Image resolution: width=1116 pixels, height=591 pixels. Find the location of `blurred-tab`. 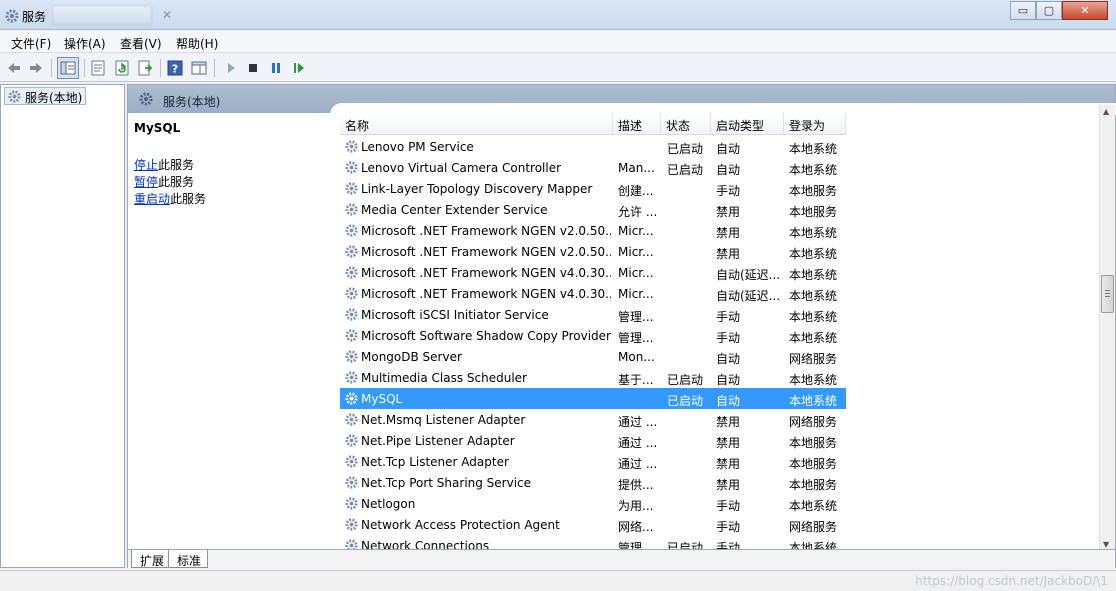

blurred-tab is located at coordinates (102, 15).